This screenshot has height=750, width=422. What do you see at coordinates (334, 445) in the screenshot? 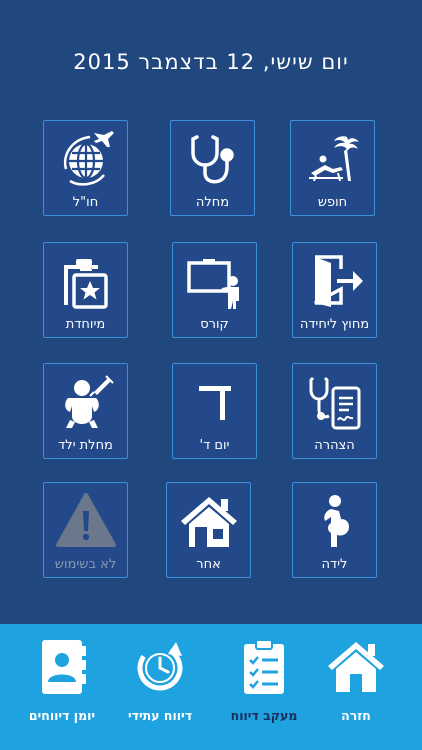
I see `tile-label: הצהרה` at bounding box center [334, 445].